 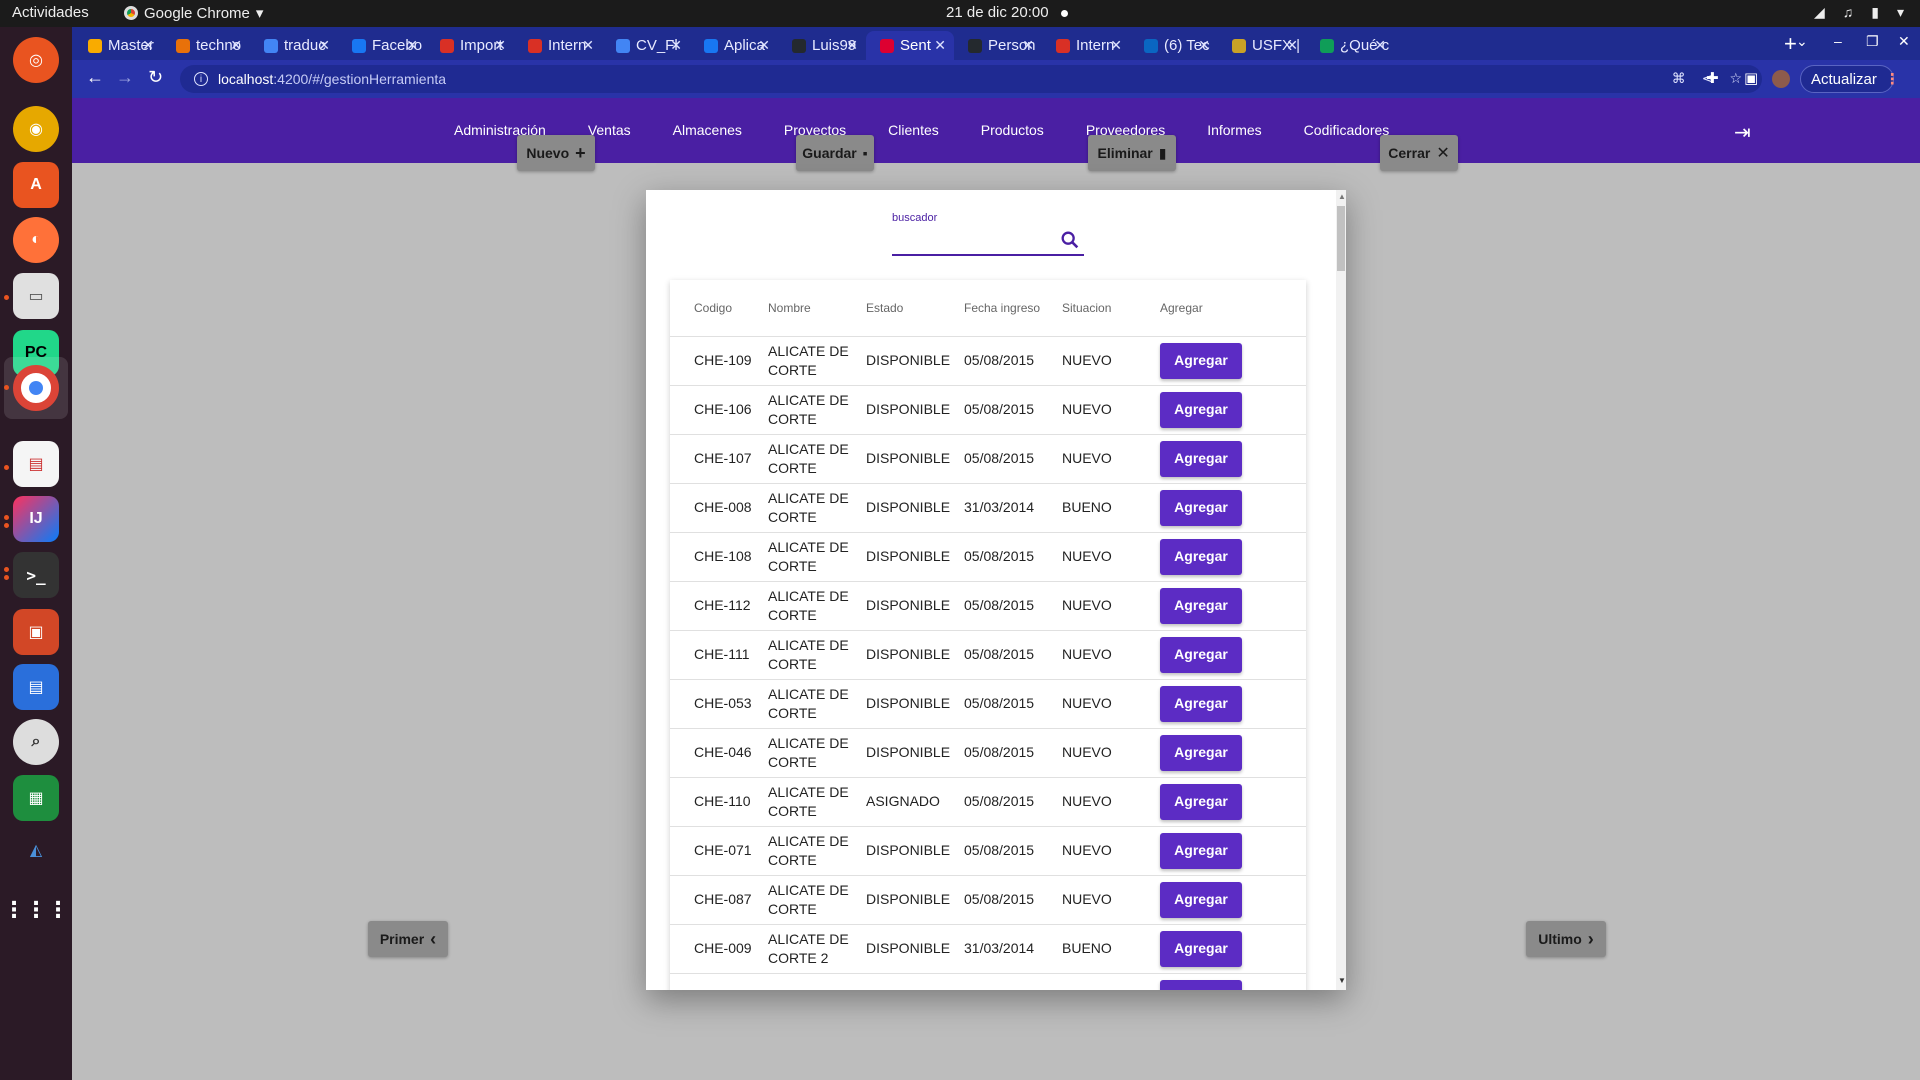 What do you see at coordinates (36, 575) in the screenshot?
I see `terminal-icon: >_` at bounding box center [36, 575].